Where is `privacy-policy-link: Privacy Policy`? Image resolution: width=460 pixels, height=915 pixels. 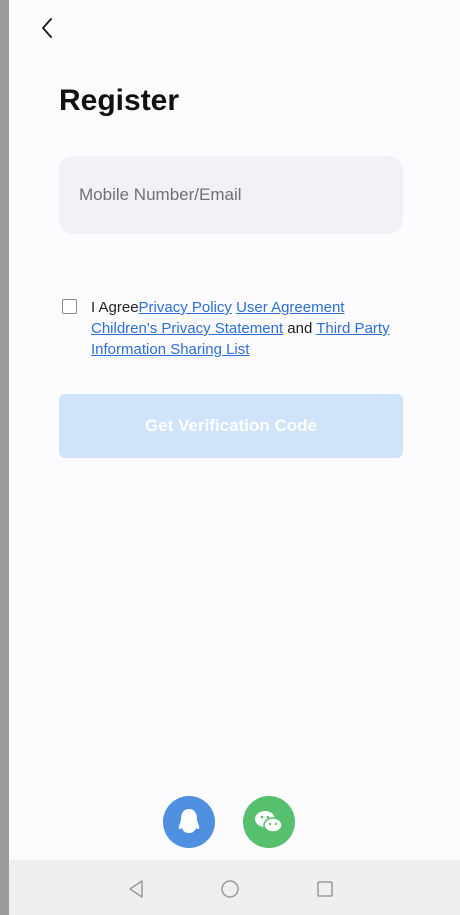 privacy-policy-link: Privacy Policy is located at coordinates (185, 307).